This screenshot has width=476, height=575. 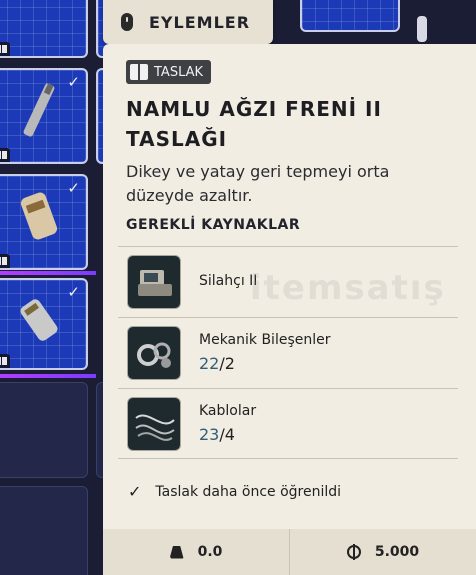 What do you see at coordinates (228, 411) in the screenshot?
I see `resource-name: Kablolar` at bounding box center [228, 411].